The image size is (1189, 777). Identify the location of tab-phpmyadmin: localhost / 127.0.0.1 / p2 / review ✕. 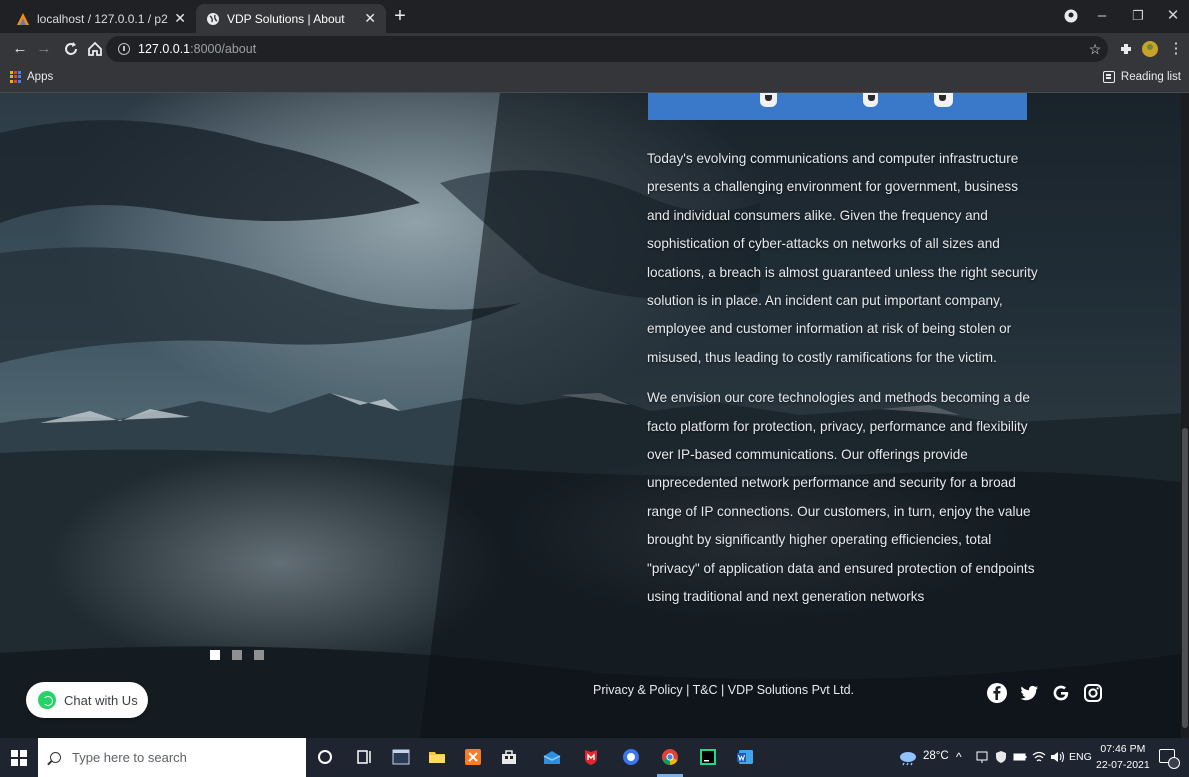
(101, 18).